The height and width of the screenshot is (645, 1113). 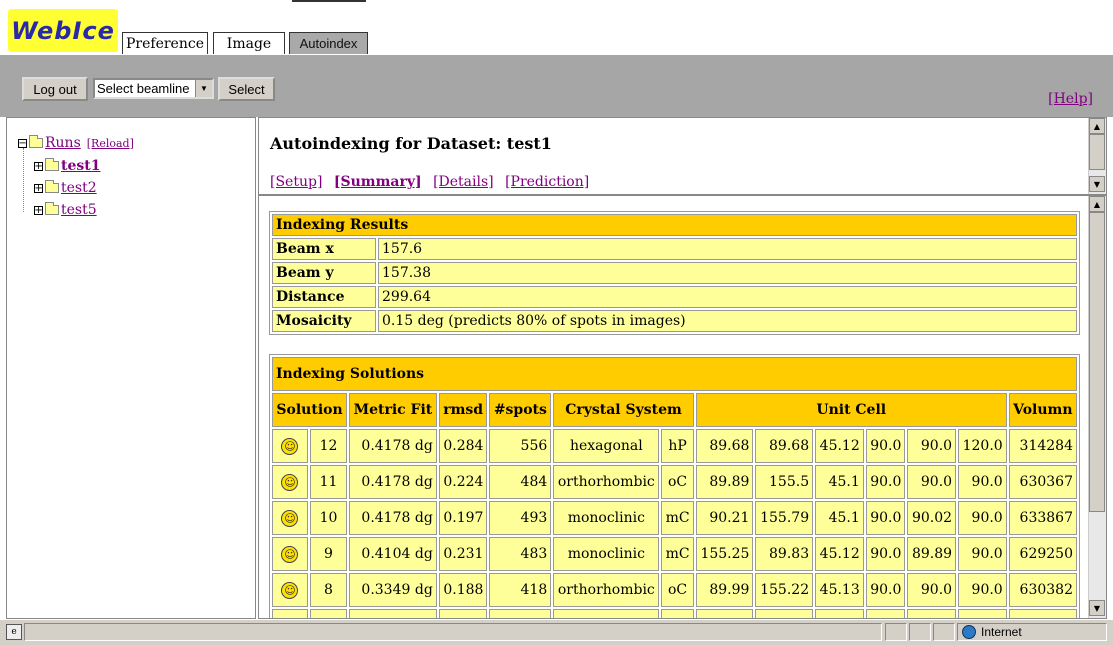 What do you see at coordinates (393, 410) in the screenshot?
I see `col-metric-fit: Metric Fit` at bounding box center [393, 410].